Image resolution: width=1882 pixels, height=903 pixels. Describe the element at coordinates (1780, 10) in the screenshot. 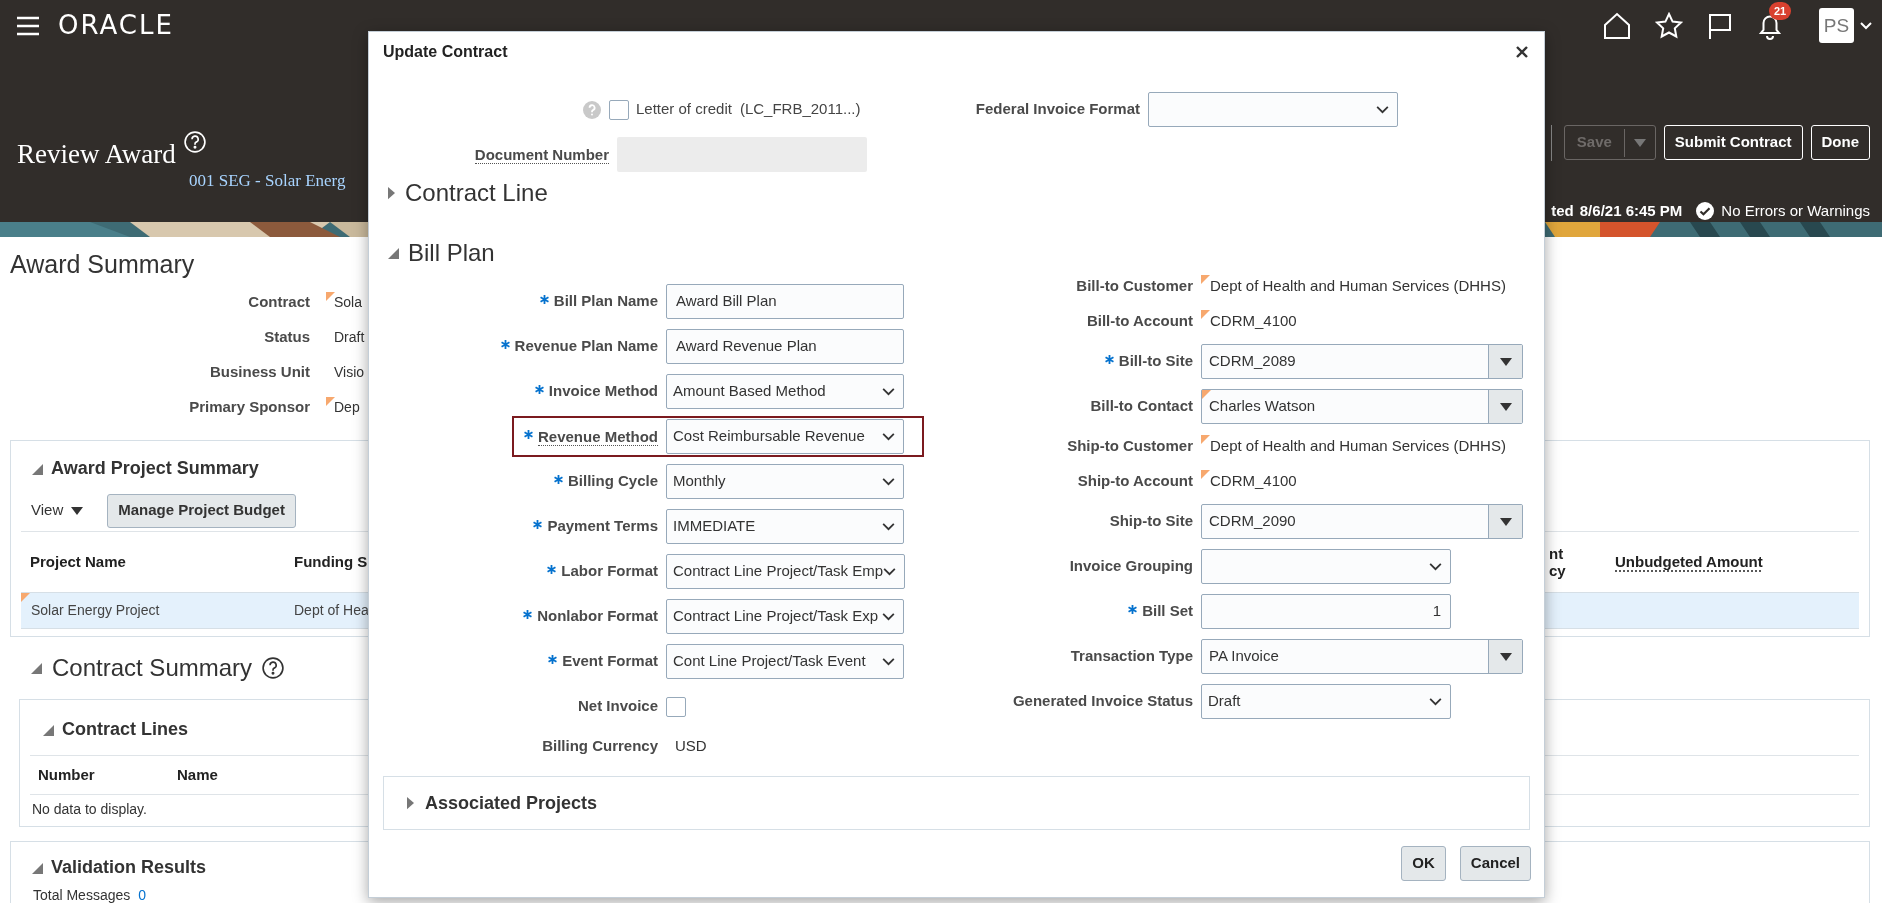

I see `notification-badge: 21` at that location.